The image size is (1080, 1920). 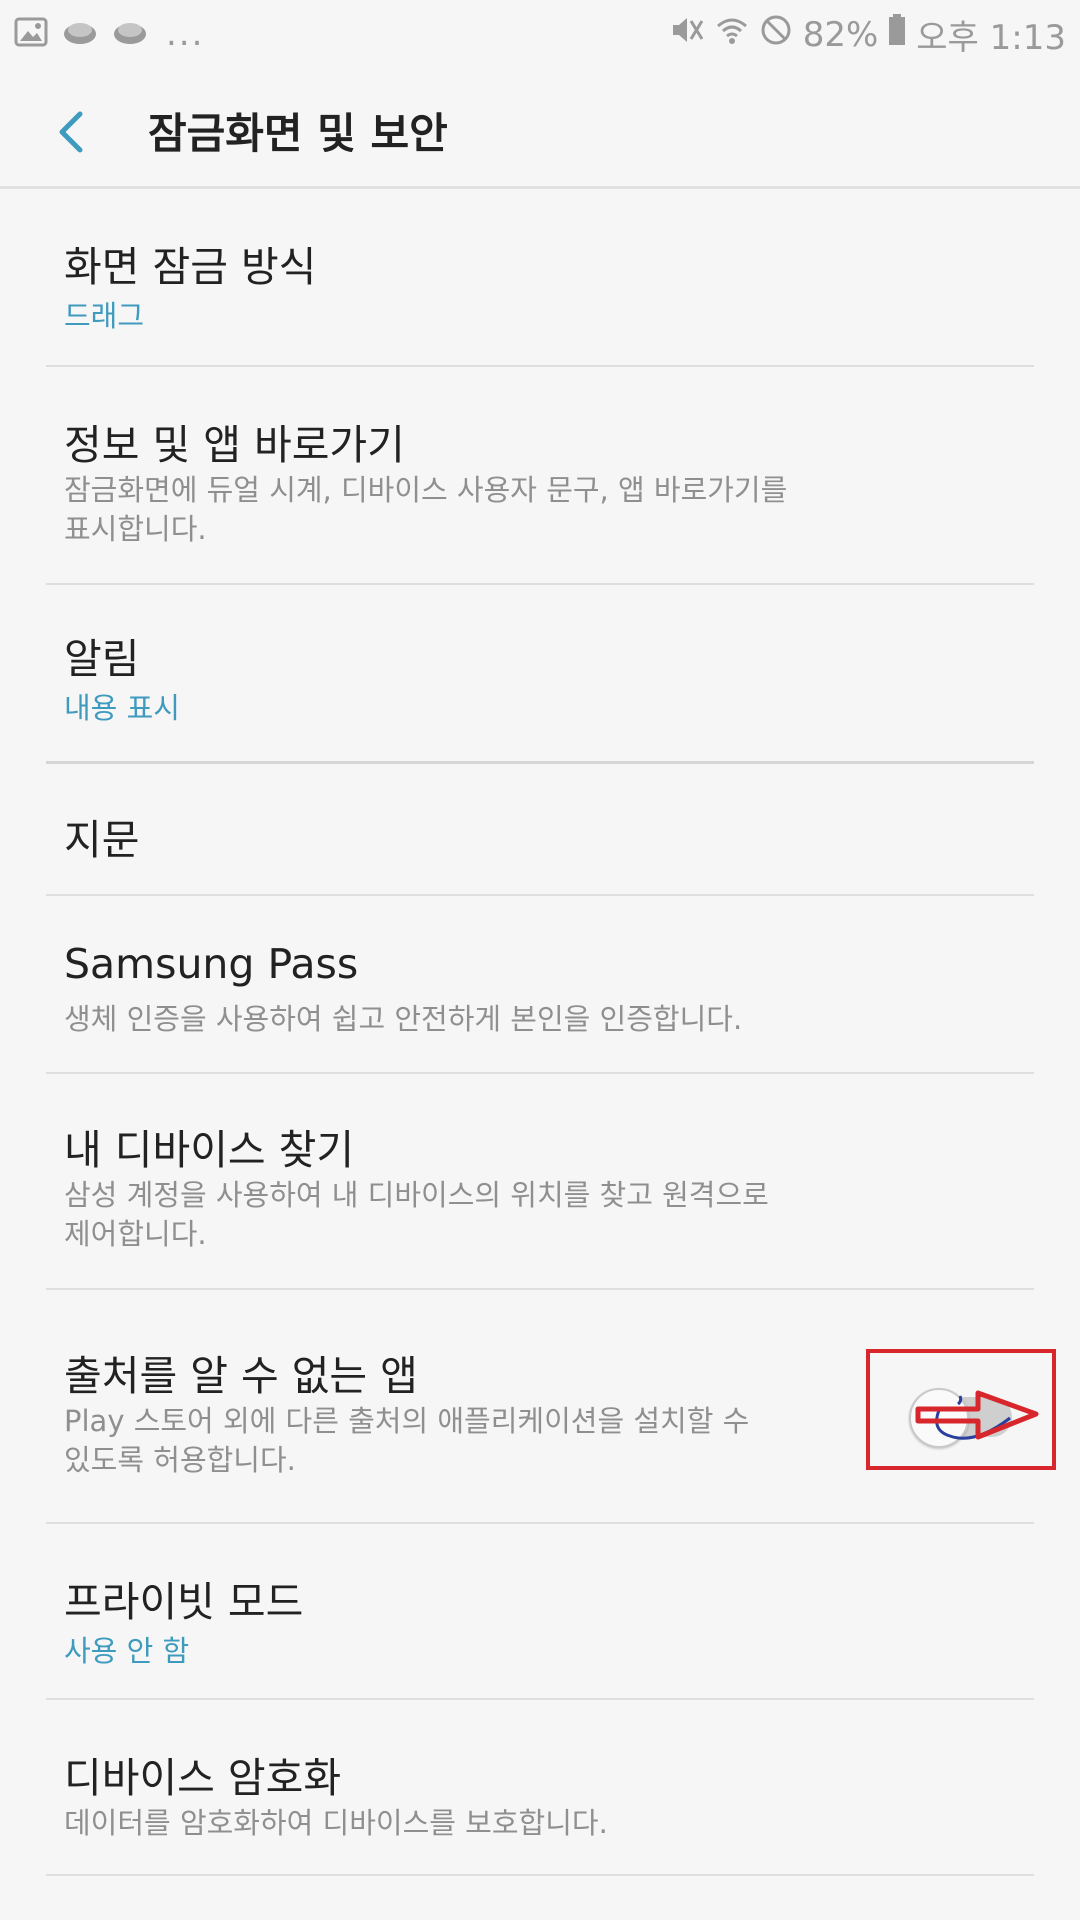 What do you see at coordinates (203, 1778) in the screenshot?
I see `setting-title: 디바이스 암호화` at bounding box center [203, 1778].